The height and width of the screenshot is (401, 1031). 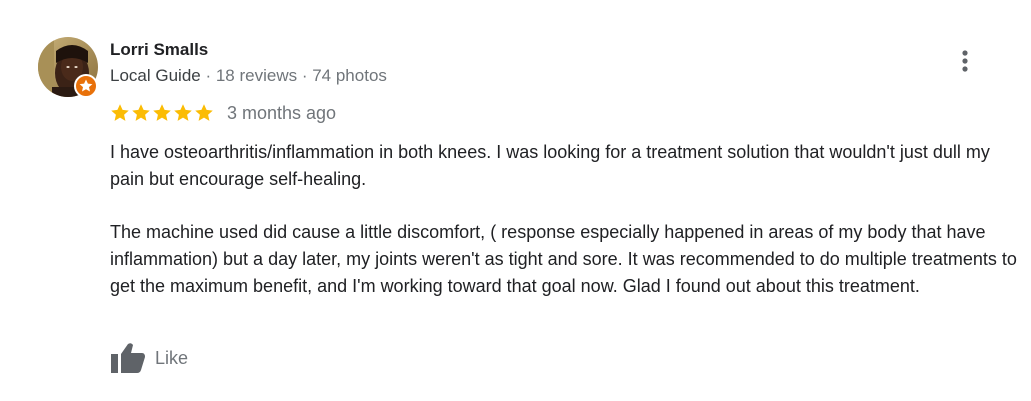 What do you see at coordinates (86, 86) in the screenshot?
I see `local-guide-star-icon` at bounding box center [86, 86].